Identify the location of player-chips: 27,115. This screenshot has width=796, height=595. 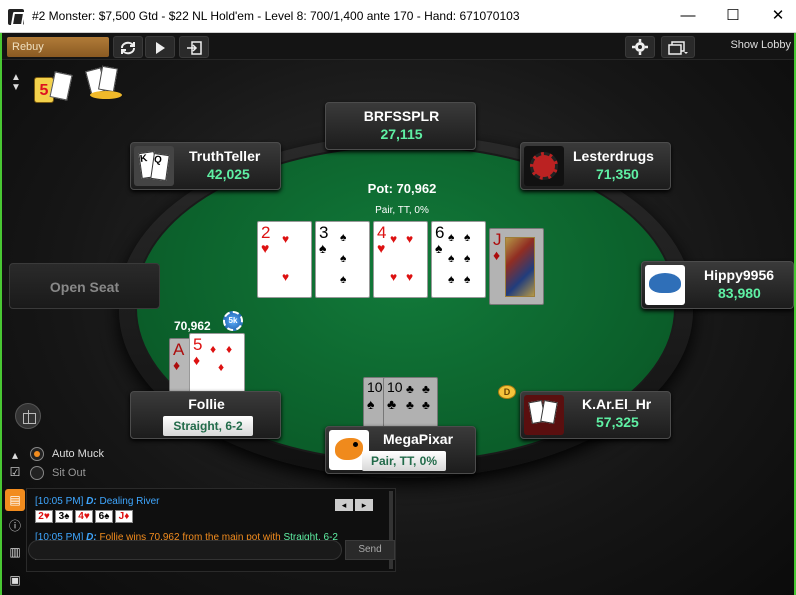
(401, 134).